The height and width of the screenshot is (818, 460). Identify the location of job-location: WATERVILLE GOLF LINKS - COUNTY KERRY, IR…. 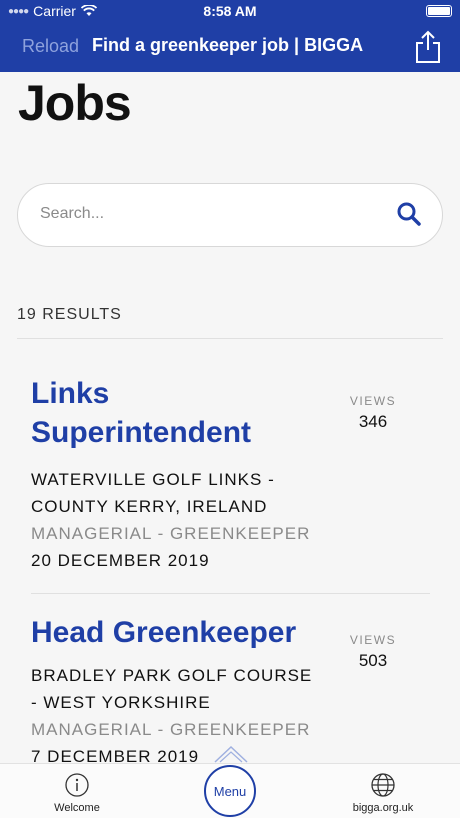
(153, 493).